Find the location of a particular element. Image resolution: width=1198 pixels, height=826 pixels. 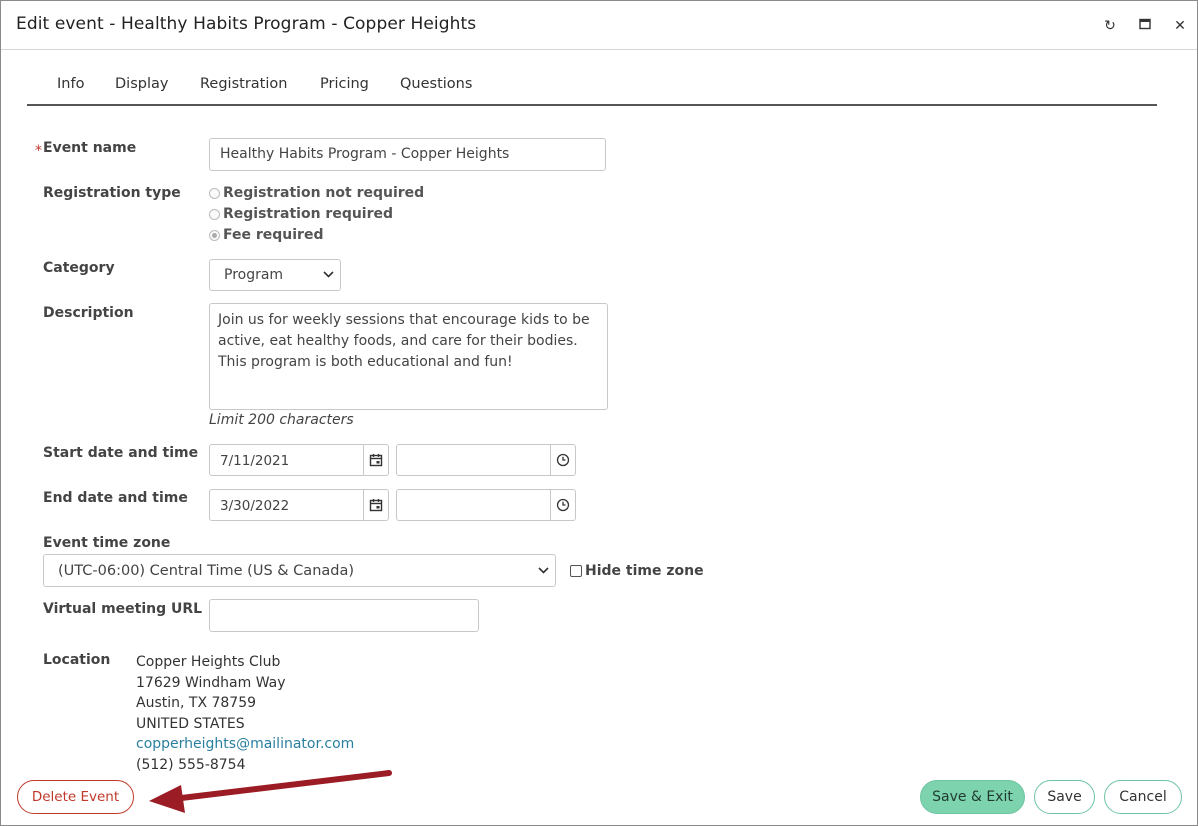

radio-label: Fee required is located at coordinates (273, 235).